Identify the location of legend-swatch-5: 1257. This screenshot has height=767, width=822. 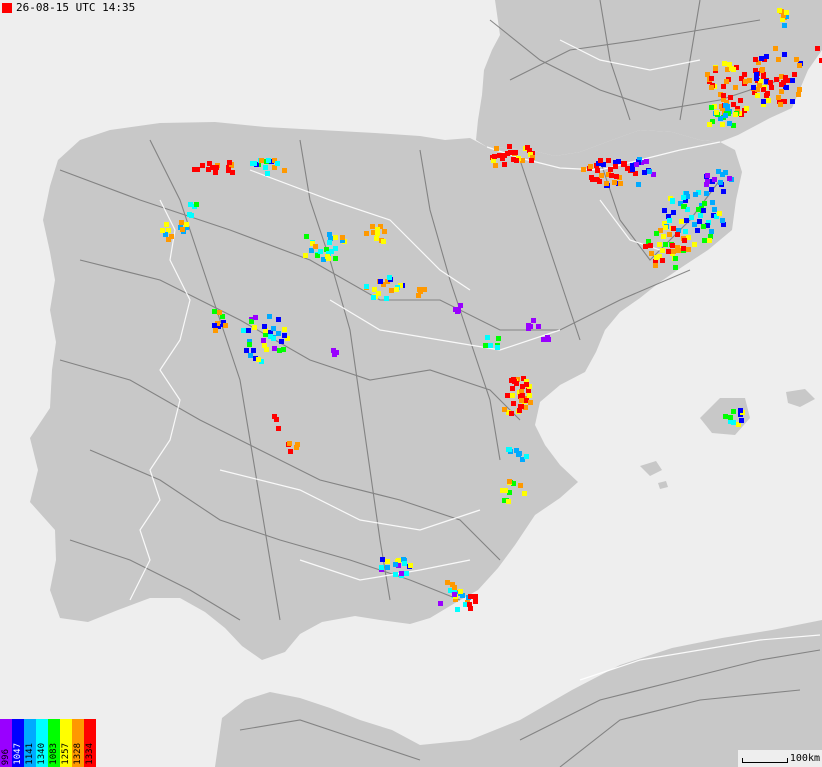
(66, 743).